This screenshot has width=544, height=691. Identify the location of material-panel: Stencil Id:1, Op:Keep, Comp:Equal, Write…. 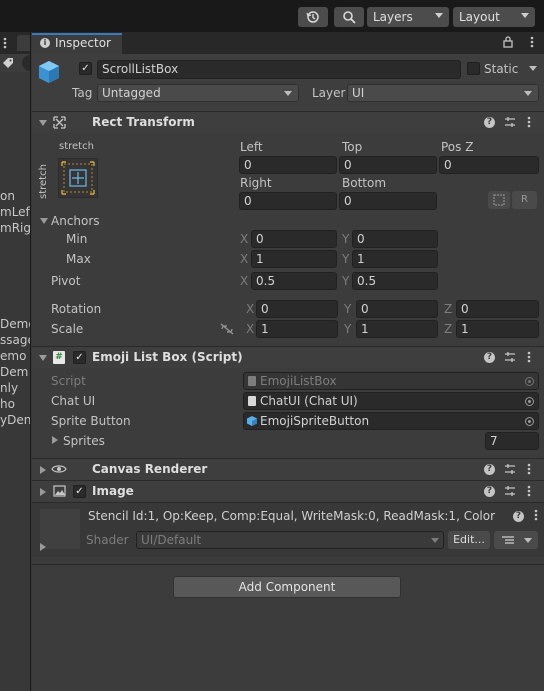
(288, 529).